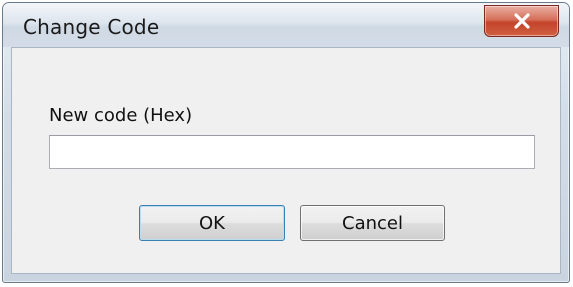 The image size is (573, 287). What do you see at coordinates (212, 223) in the screenshot?
I see `ok-button: OK` at bounding box center [212, 223].